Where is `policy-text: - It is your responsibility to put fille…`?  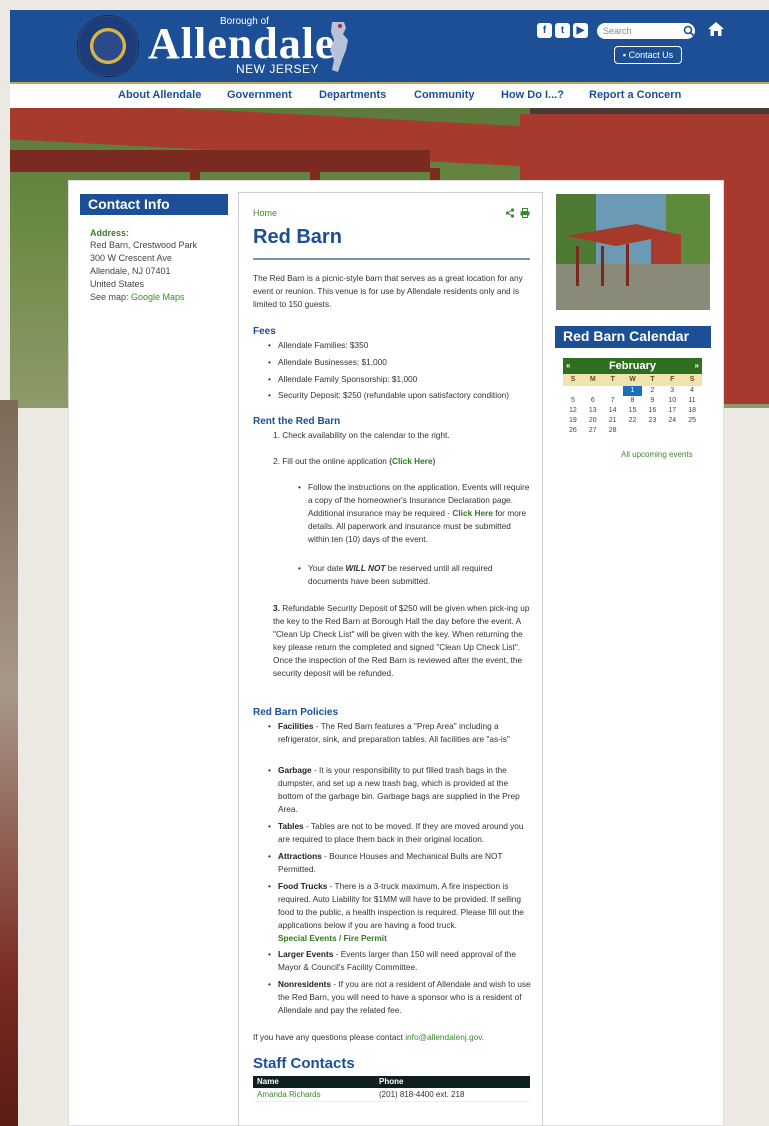
policy-text: - It is your responsibility to put fille… is located at coordinates (399, 789).